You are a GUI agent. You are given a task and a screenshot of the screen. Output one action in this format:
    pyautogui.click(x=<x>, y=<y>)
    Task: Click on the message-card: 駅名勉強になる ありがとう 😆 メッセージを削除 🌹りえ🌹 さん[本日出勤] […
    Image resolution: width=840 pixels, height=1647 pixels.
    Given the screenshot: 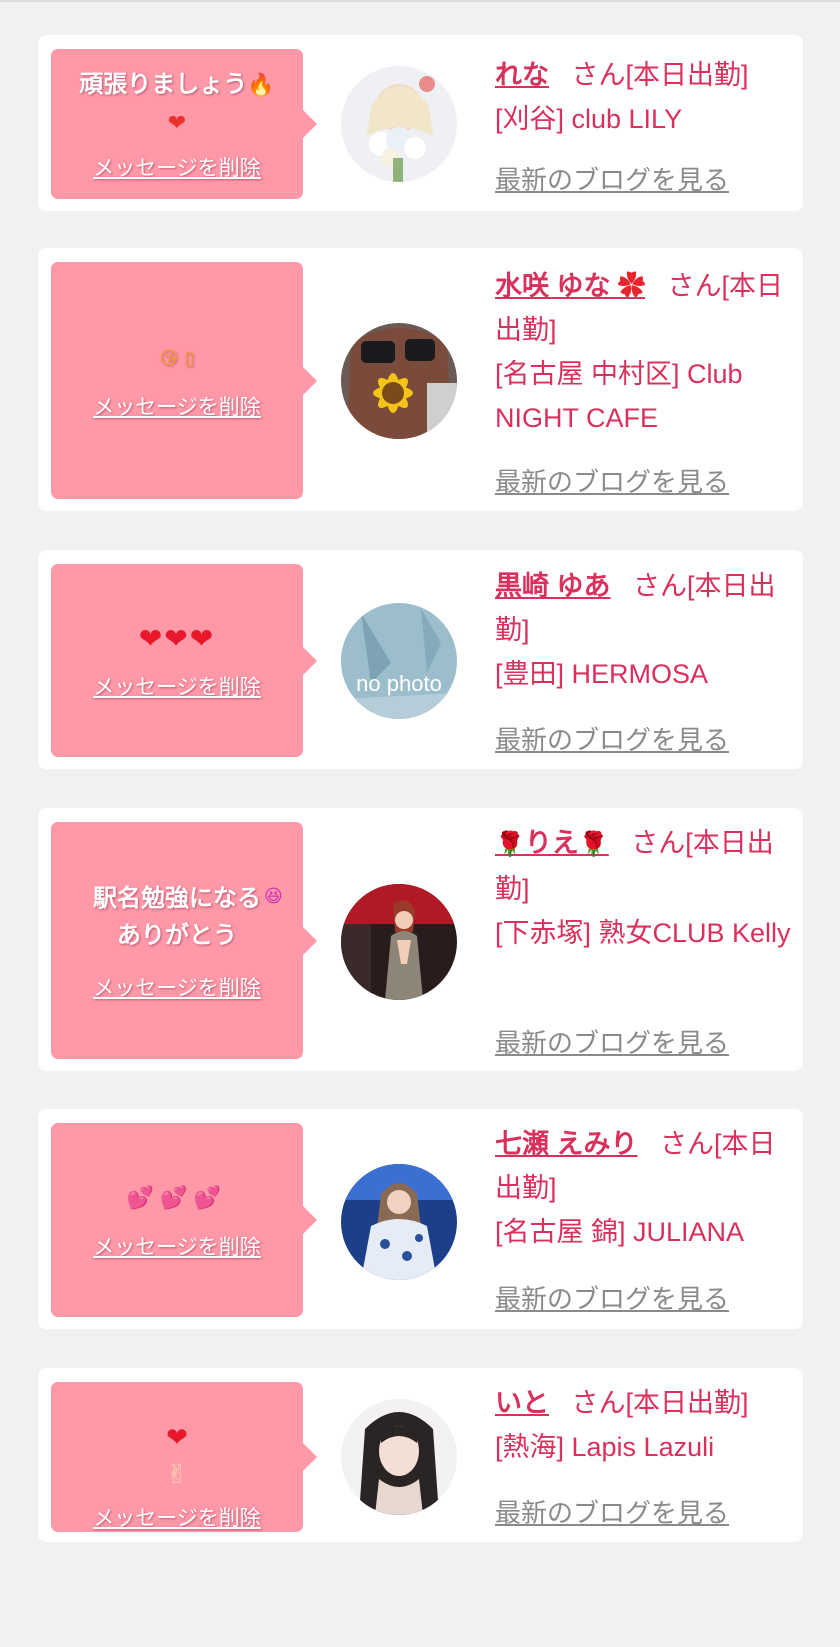 What is the action you would take?
    pyautogui.click(x=420, y=939)
    